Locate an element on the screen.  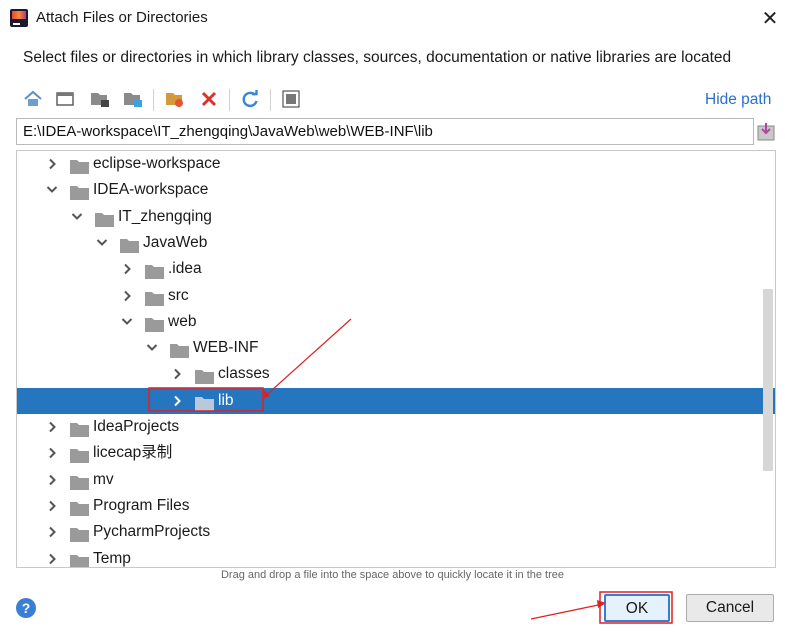
desktop-icon is located at coordinates (65, 99).